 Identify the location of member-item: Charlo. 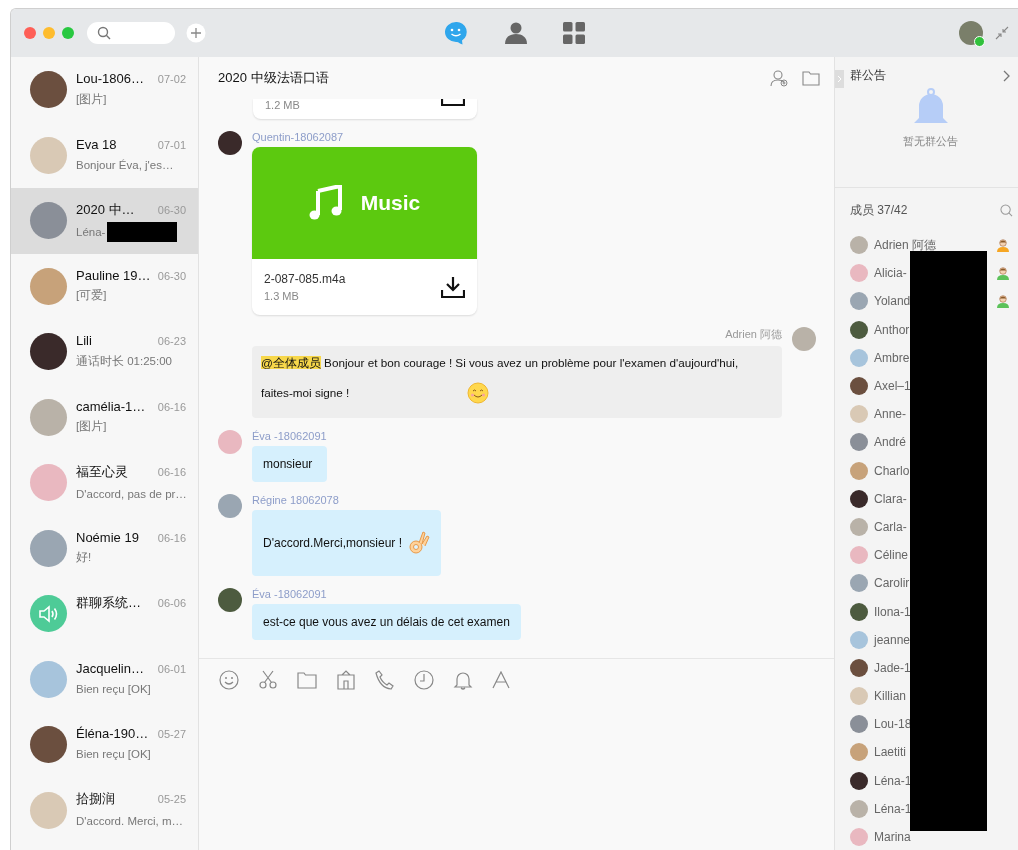
(926, 470).